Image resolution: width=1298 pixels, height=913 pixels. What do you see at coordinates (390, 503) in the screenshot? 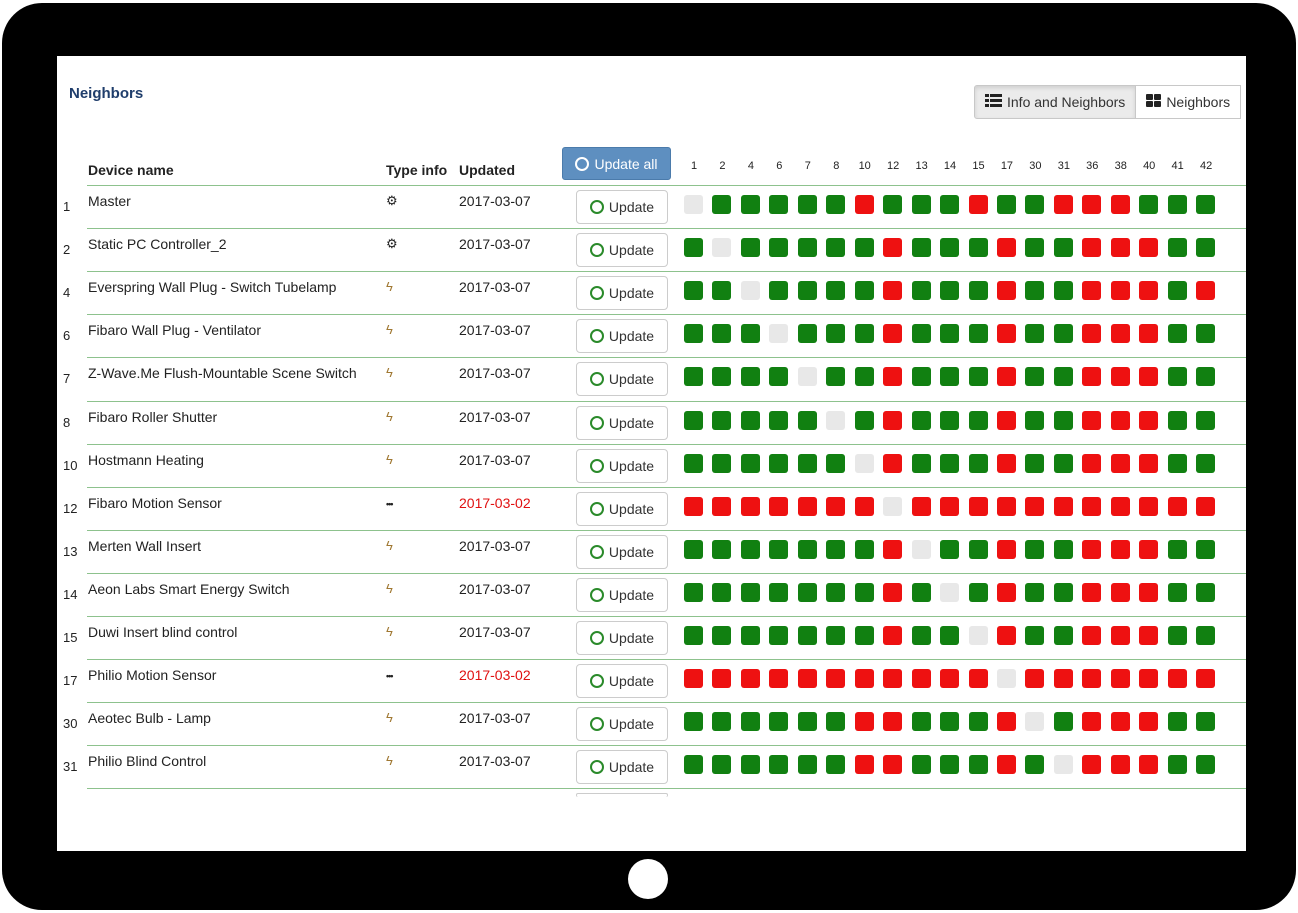
I see `more-icon: •••` at bounding box center [390, 503].